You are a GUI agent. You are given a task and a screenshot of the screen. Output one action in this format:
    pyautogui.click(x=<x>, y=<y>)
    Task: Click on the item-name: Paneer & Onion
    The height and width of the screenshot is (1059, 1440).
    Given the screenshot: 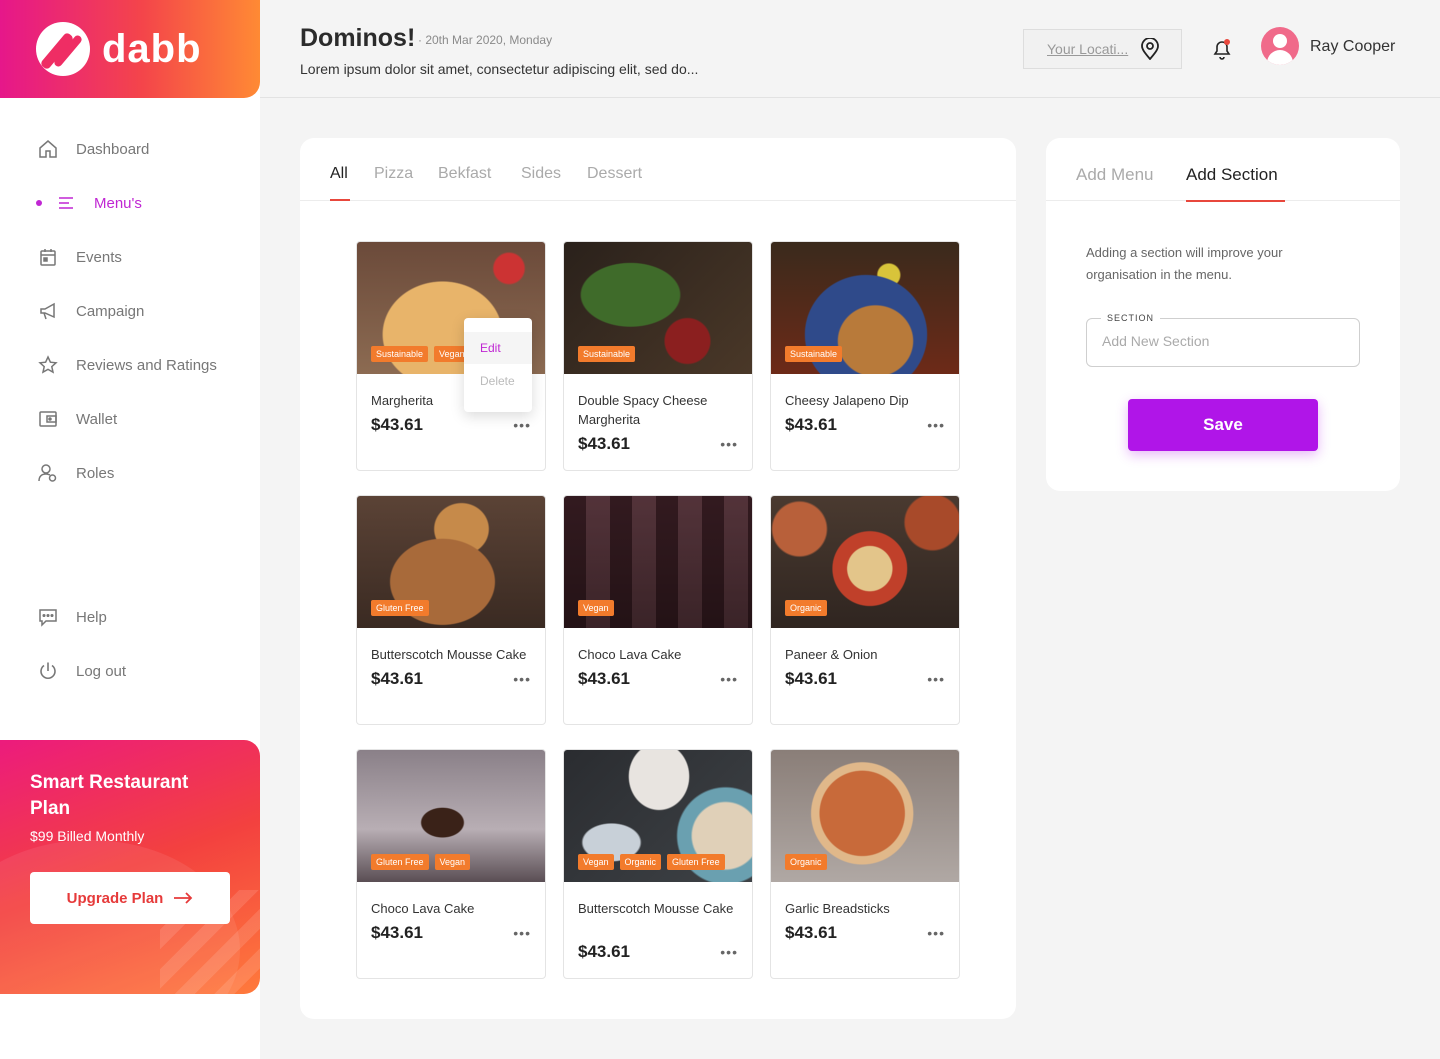 What is the action you would take?
    pyautogui.click(x=831, y=654)
    